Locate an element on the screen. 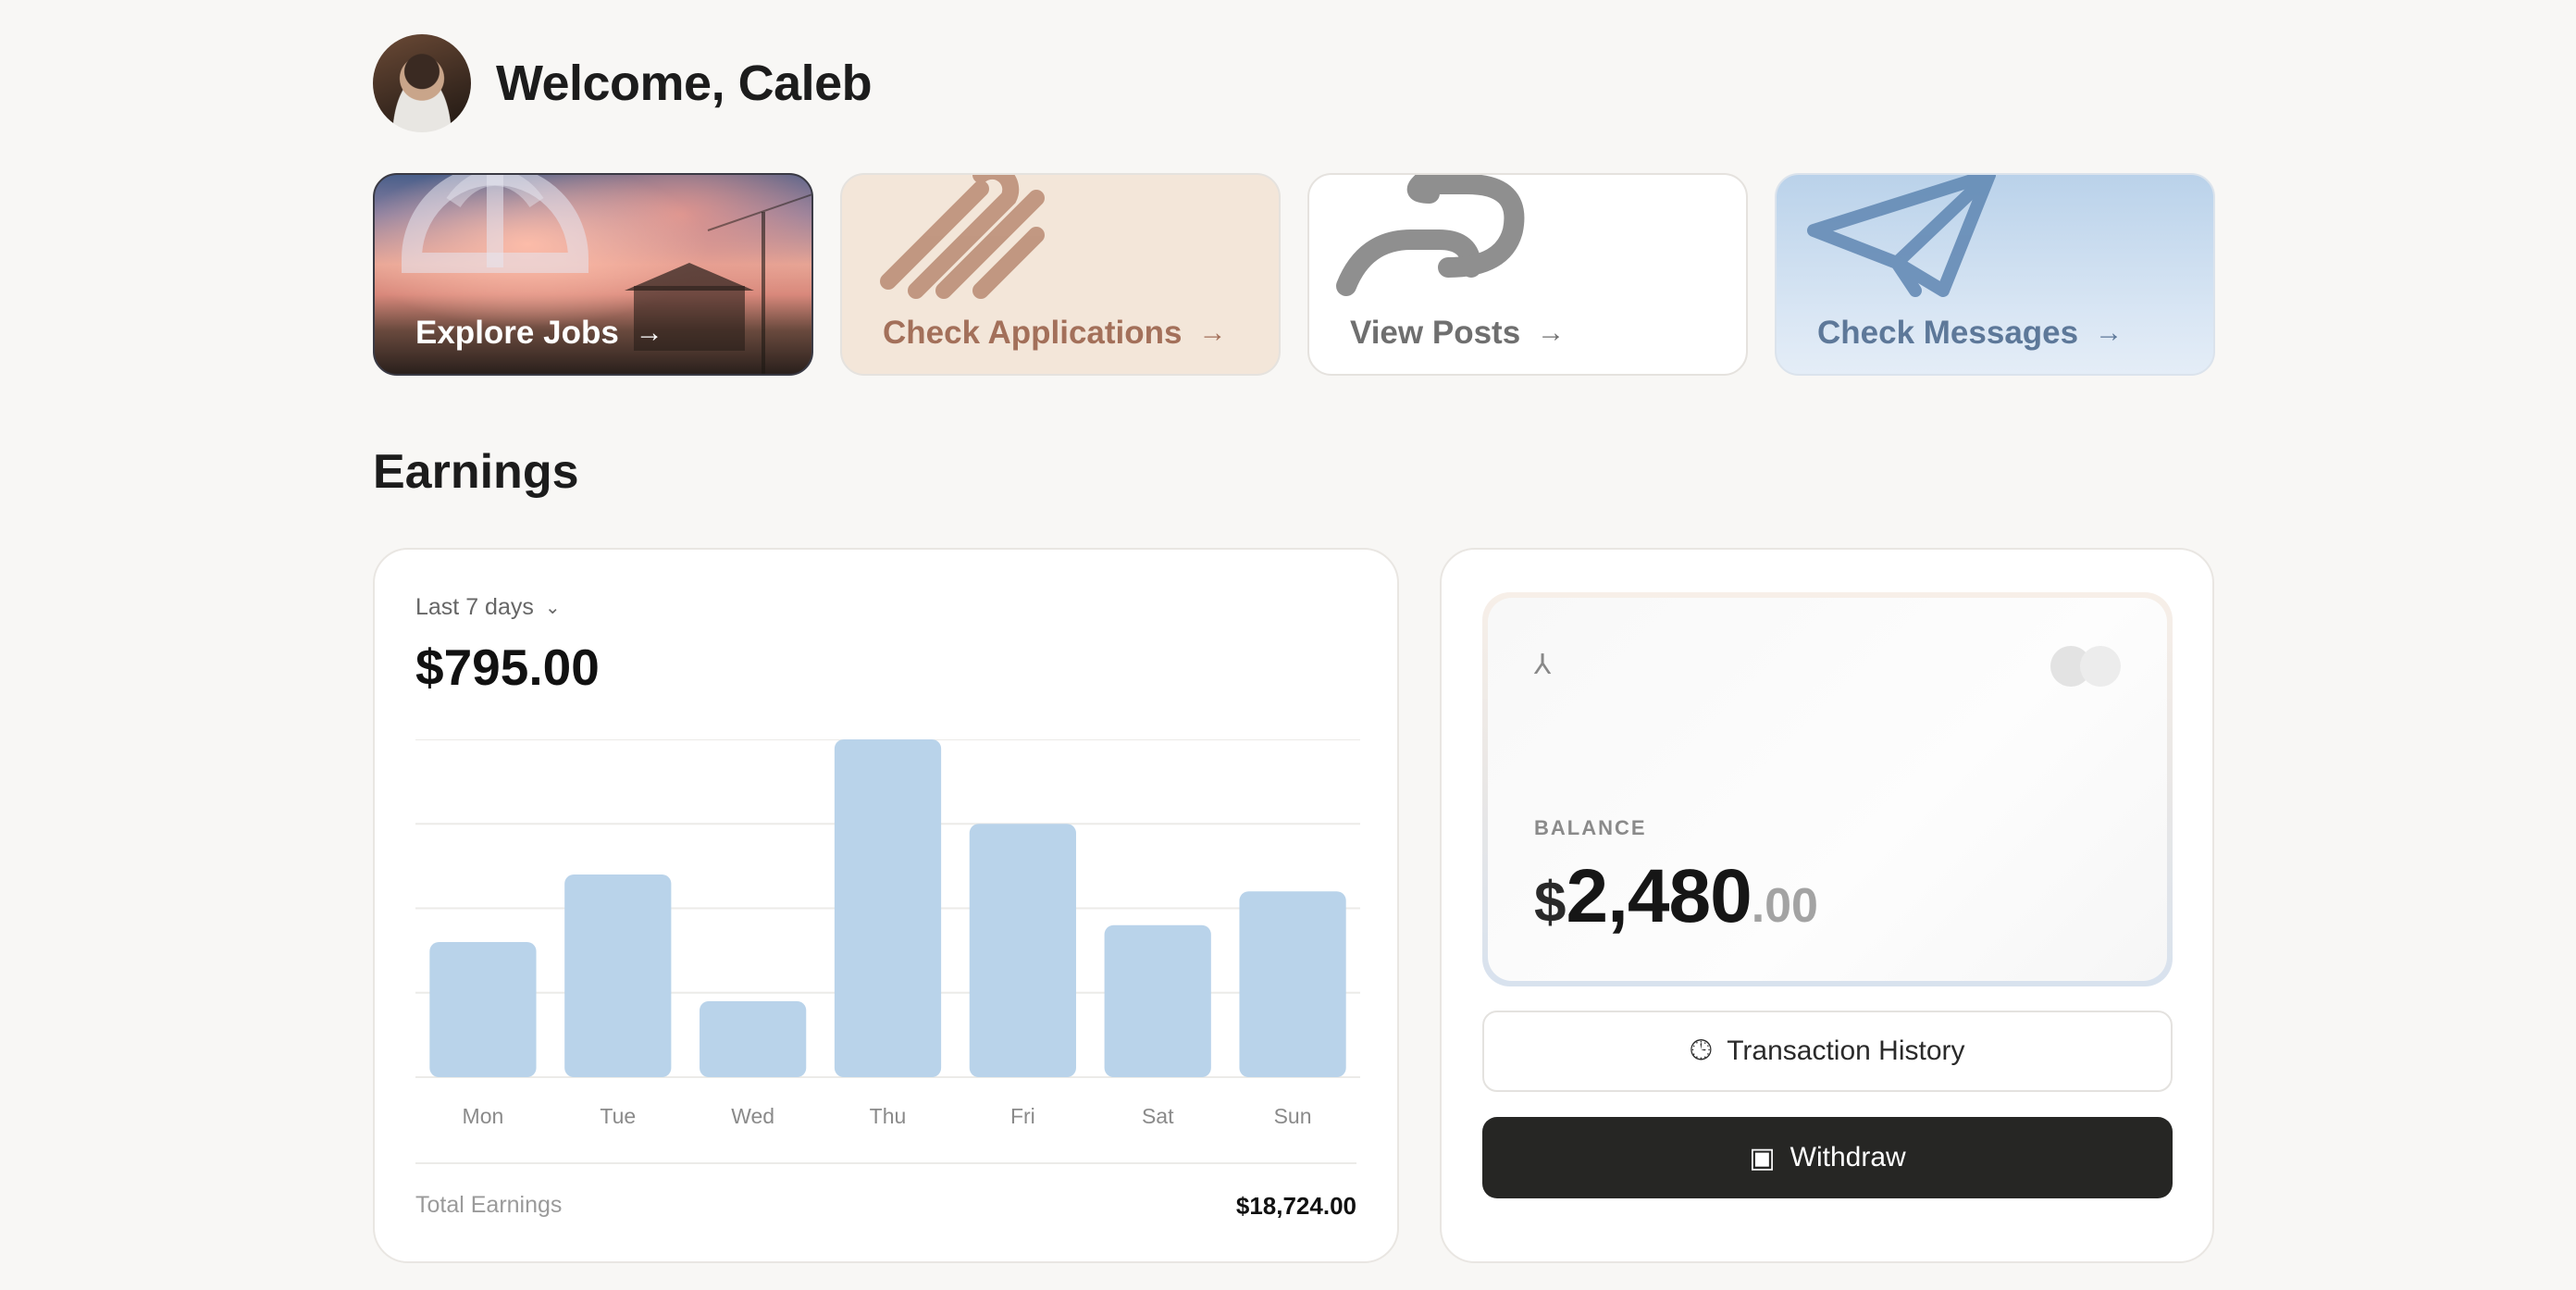 Image resolution: width=2576 pixels, height=1290 pixels. earnings-amount: $795.00 is located at coordinates (508, 667).